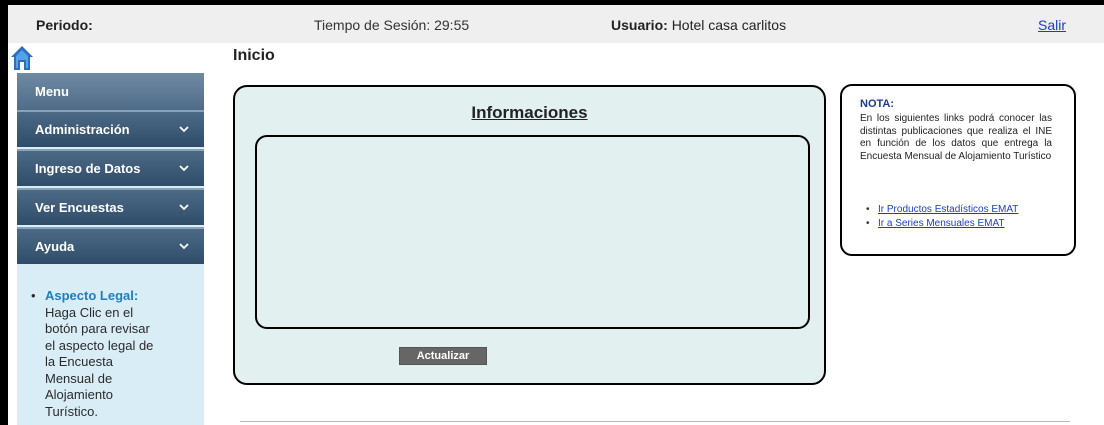  Describe the element at coordinates (4, 212) in the screenshot. I see `window-left-border` at that location.